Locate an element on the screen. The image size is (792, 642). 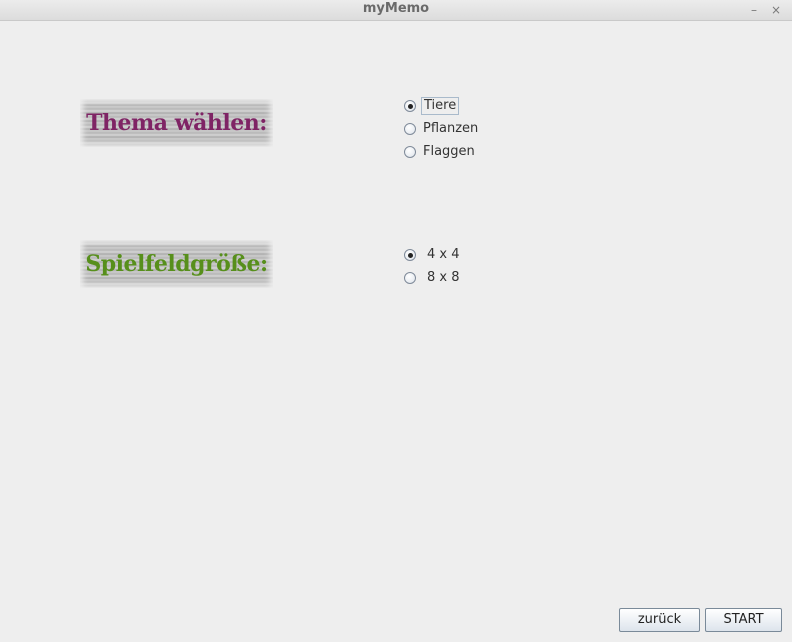
theme-heading-banner: Thema wählen: is located at coordinates (176, 123).